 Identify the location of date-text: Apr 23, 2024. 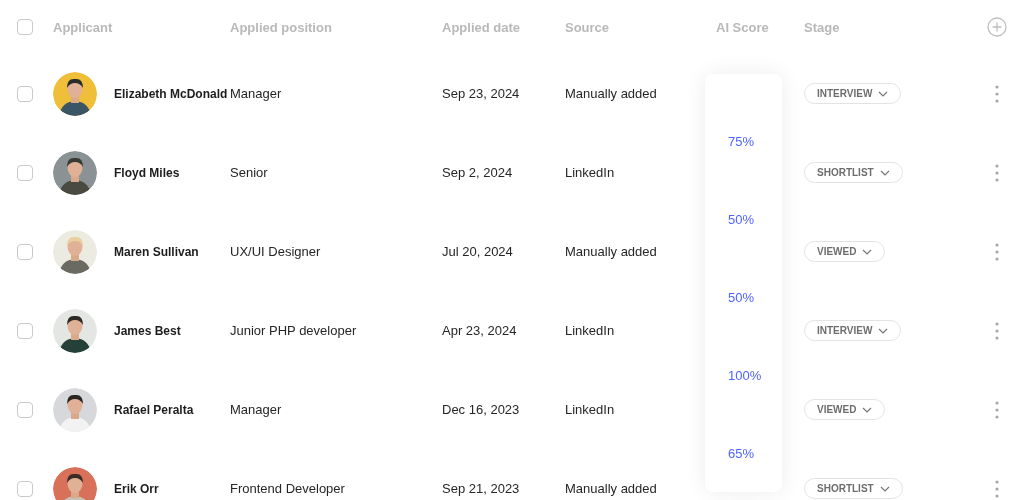
(479, 330).